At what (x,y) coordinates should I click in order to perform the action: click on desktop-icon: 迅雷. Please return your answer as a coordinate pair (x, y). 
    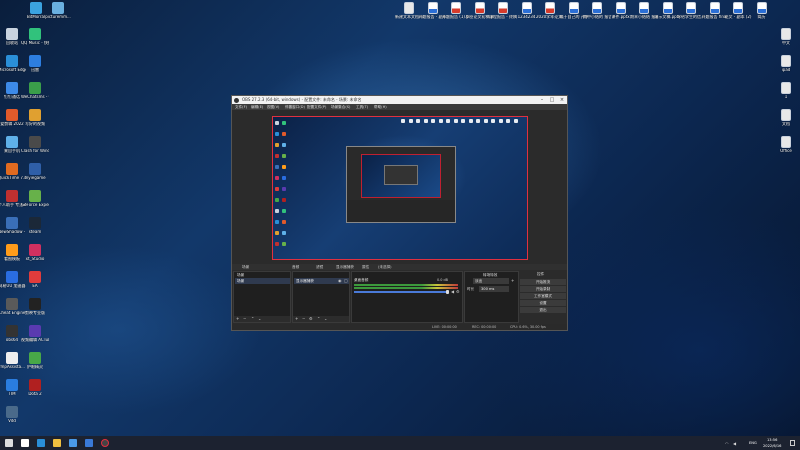
    Looking at the image, I should click on (35, 64).